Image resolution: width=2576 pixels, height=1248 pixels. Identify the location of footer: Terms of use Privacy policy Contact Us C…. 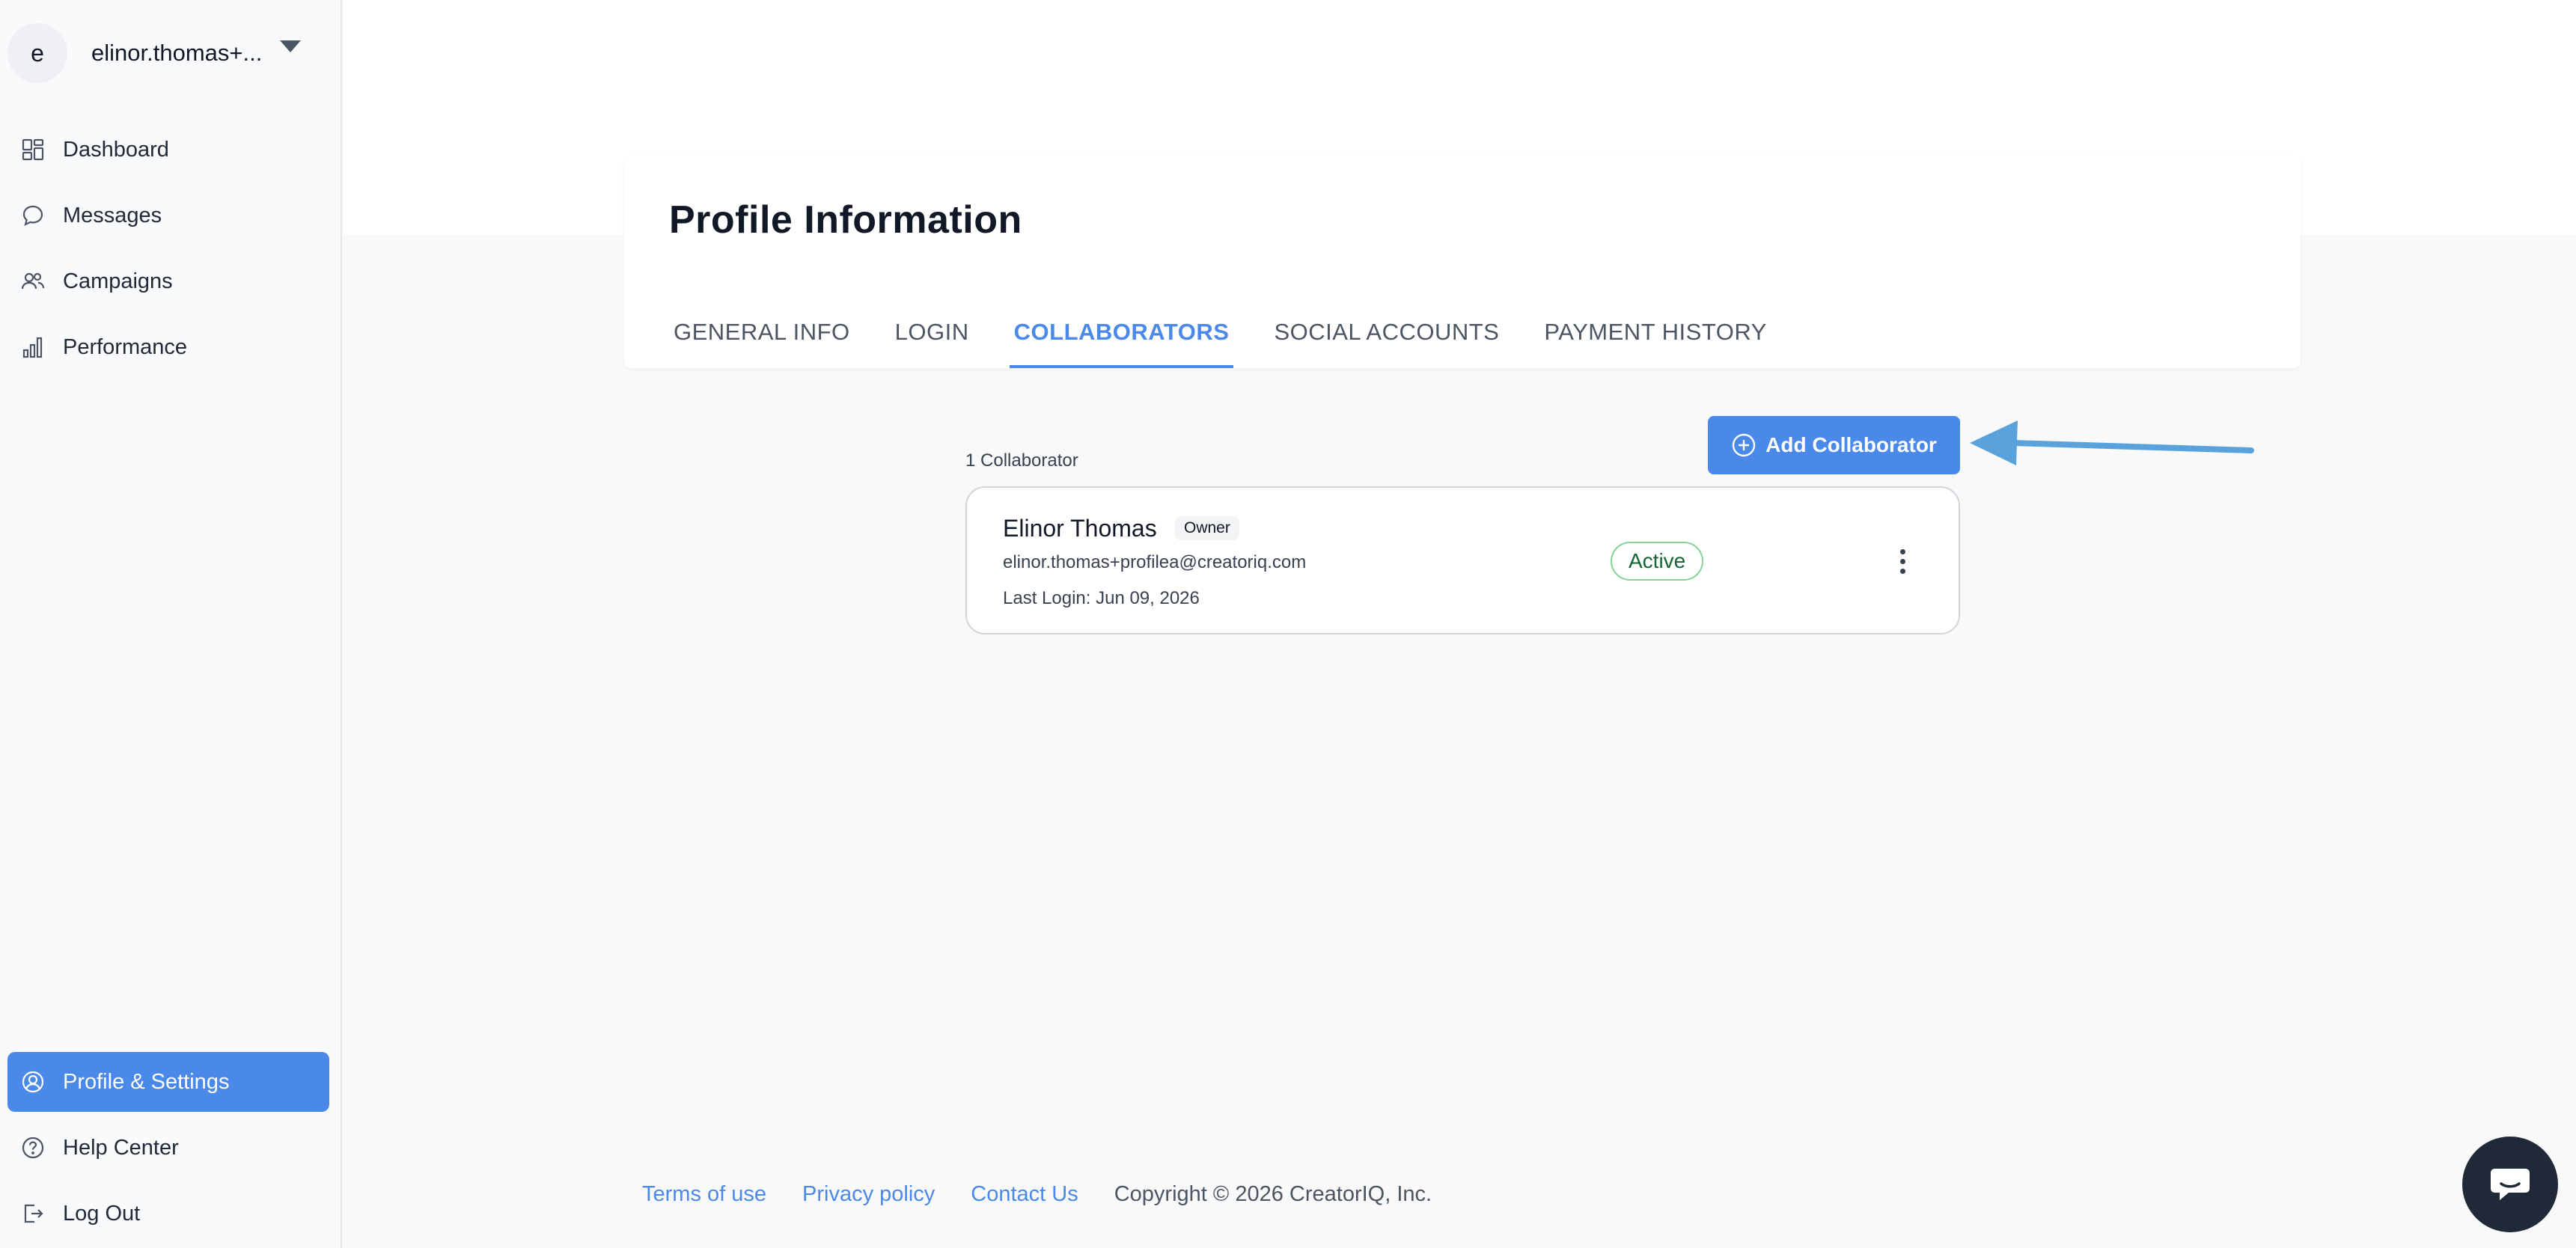
(1037, 1194).